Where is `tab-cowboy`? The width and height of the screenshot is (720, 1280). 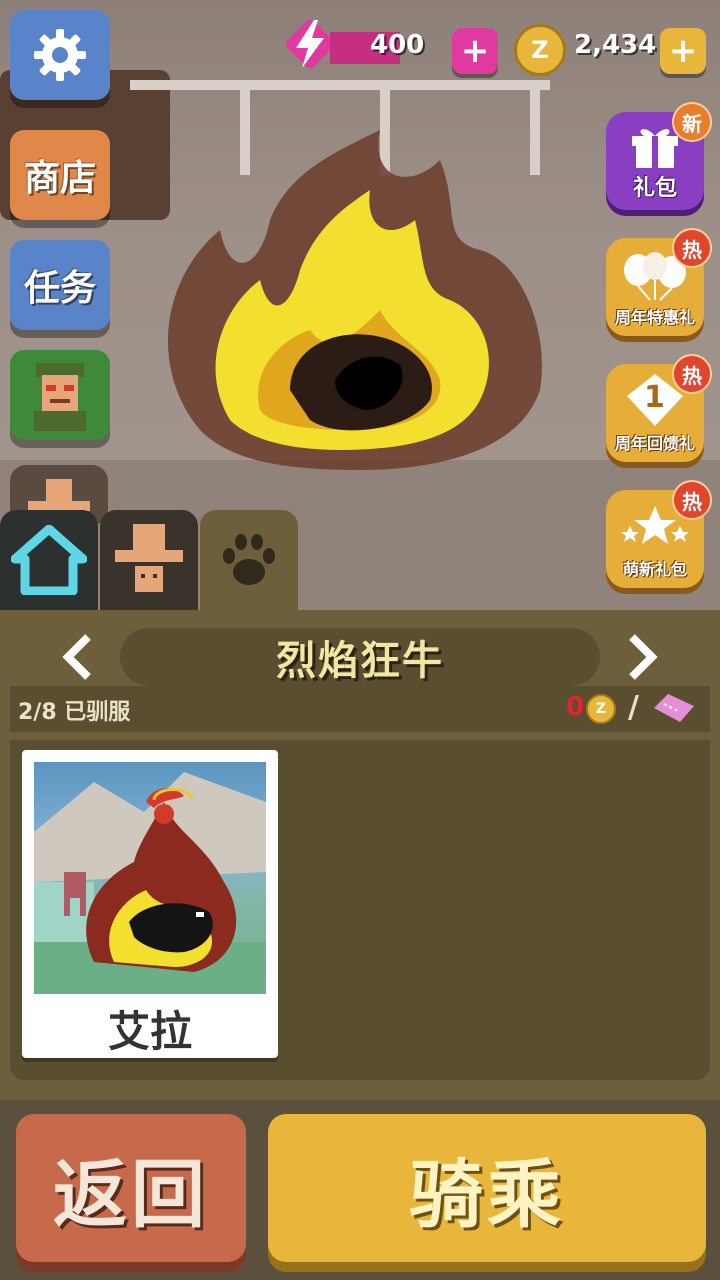
tab-cowboy is located at coordinates (149, 560).